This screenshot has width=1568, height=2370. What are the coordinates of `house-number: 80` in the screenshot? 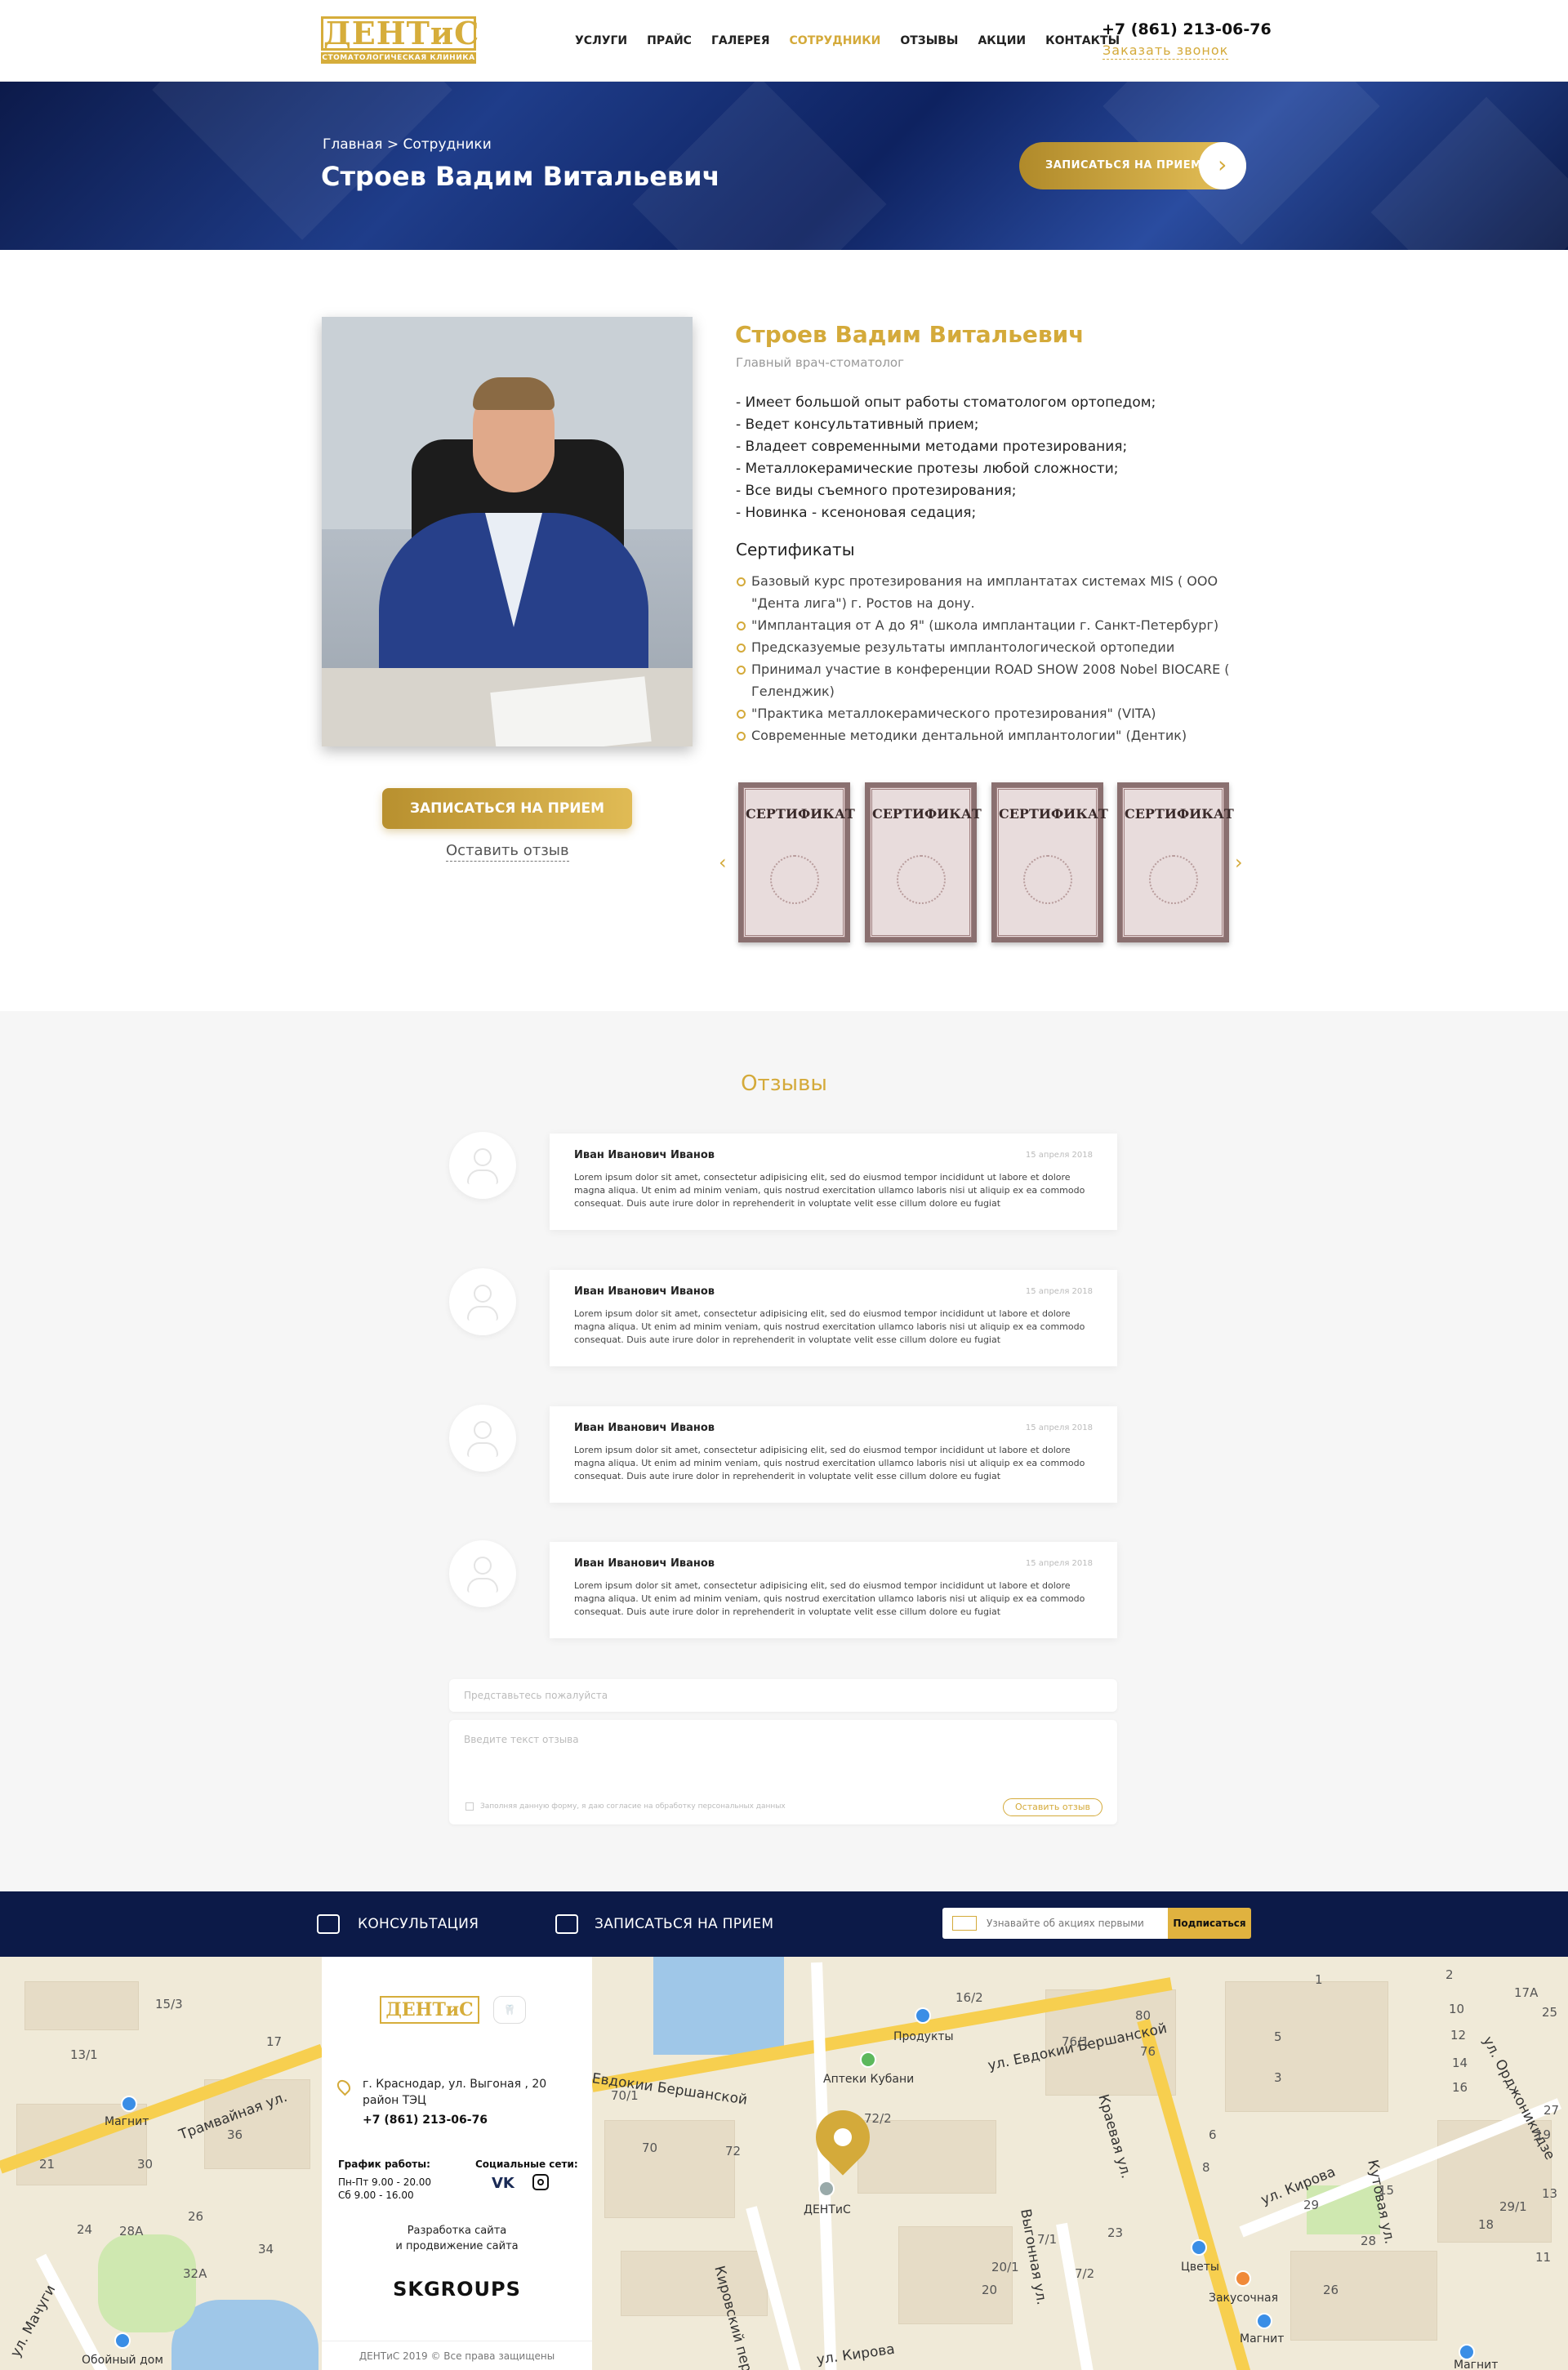 It's located at (1143, 2015).